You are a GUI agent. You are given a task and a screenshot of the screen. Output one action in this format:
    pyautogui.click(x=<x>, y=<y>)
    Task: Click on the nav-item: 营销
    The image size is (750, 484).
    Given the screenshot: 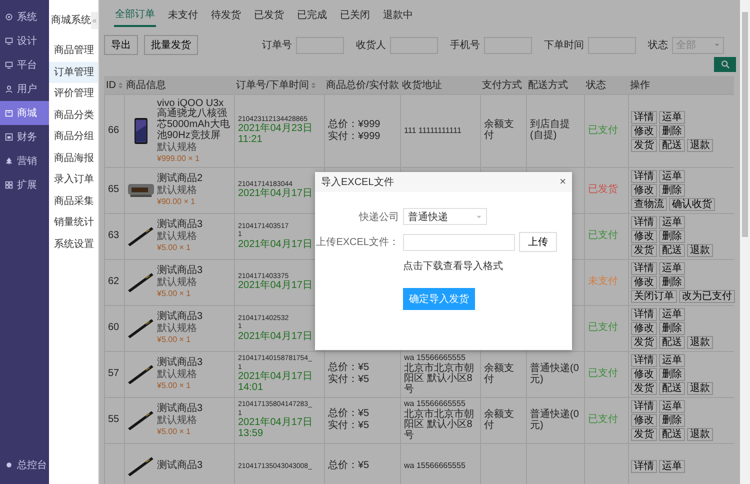 What is the action you would take?
    pyautogui.click(x=24, y=161)
    